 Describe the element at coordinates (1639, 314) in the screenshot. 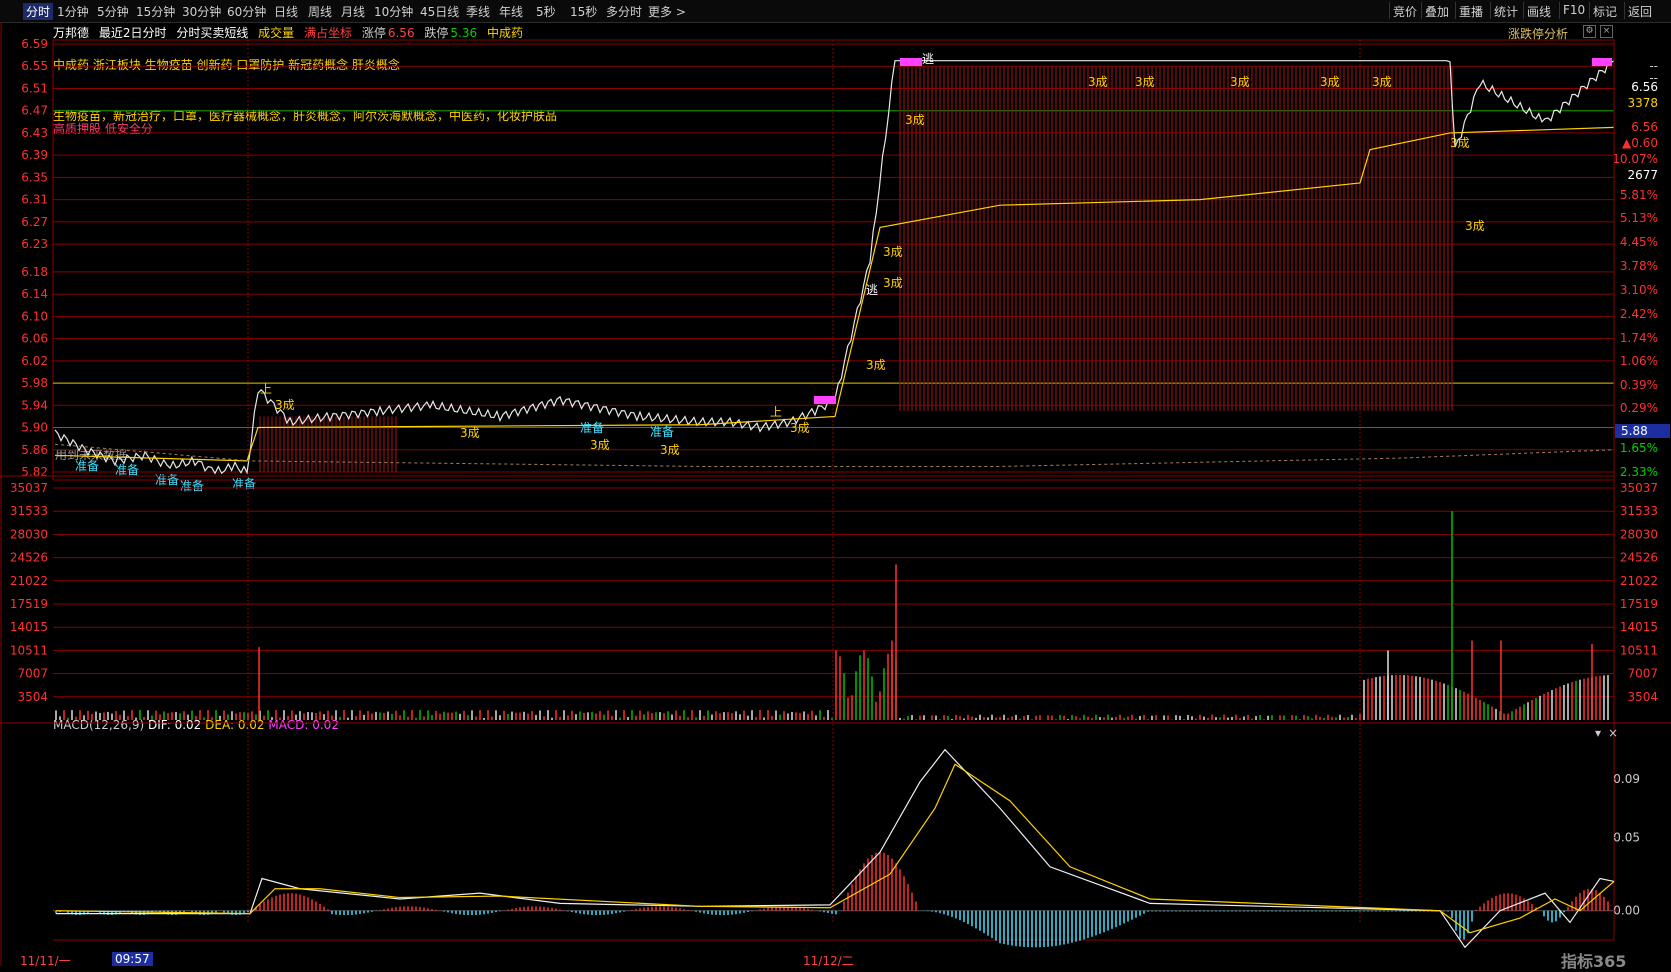

I see `pct-tick: 2.42%` at that location.